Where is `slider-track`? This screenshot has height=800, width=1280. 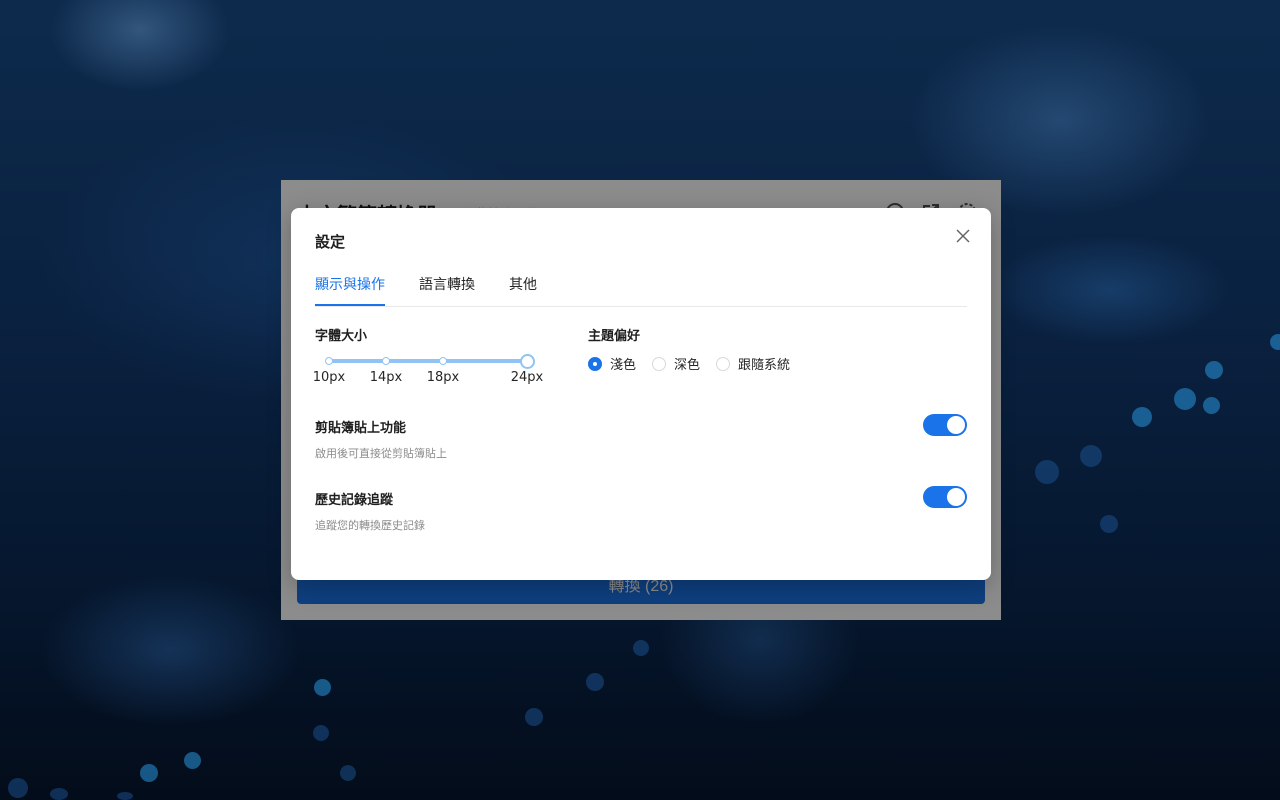 slider-track is located at coordinates (428, 361).